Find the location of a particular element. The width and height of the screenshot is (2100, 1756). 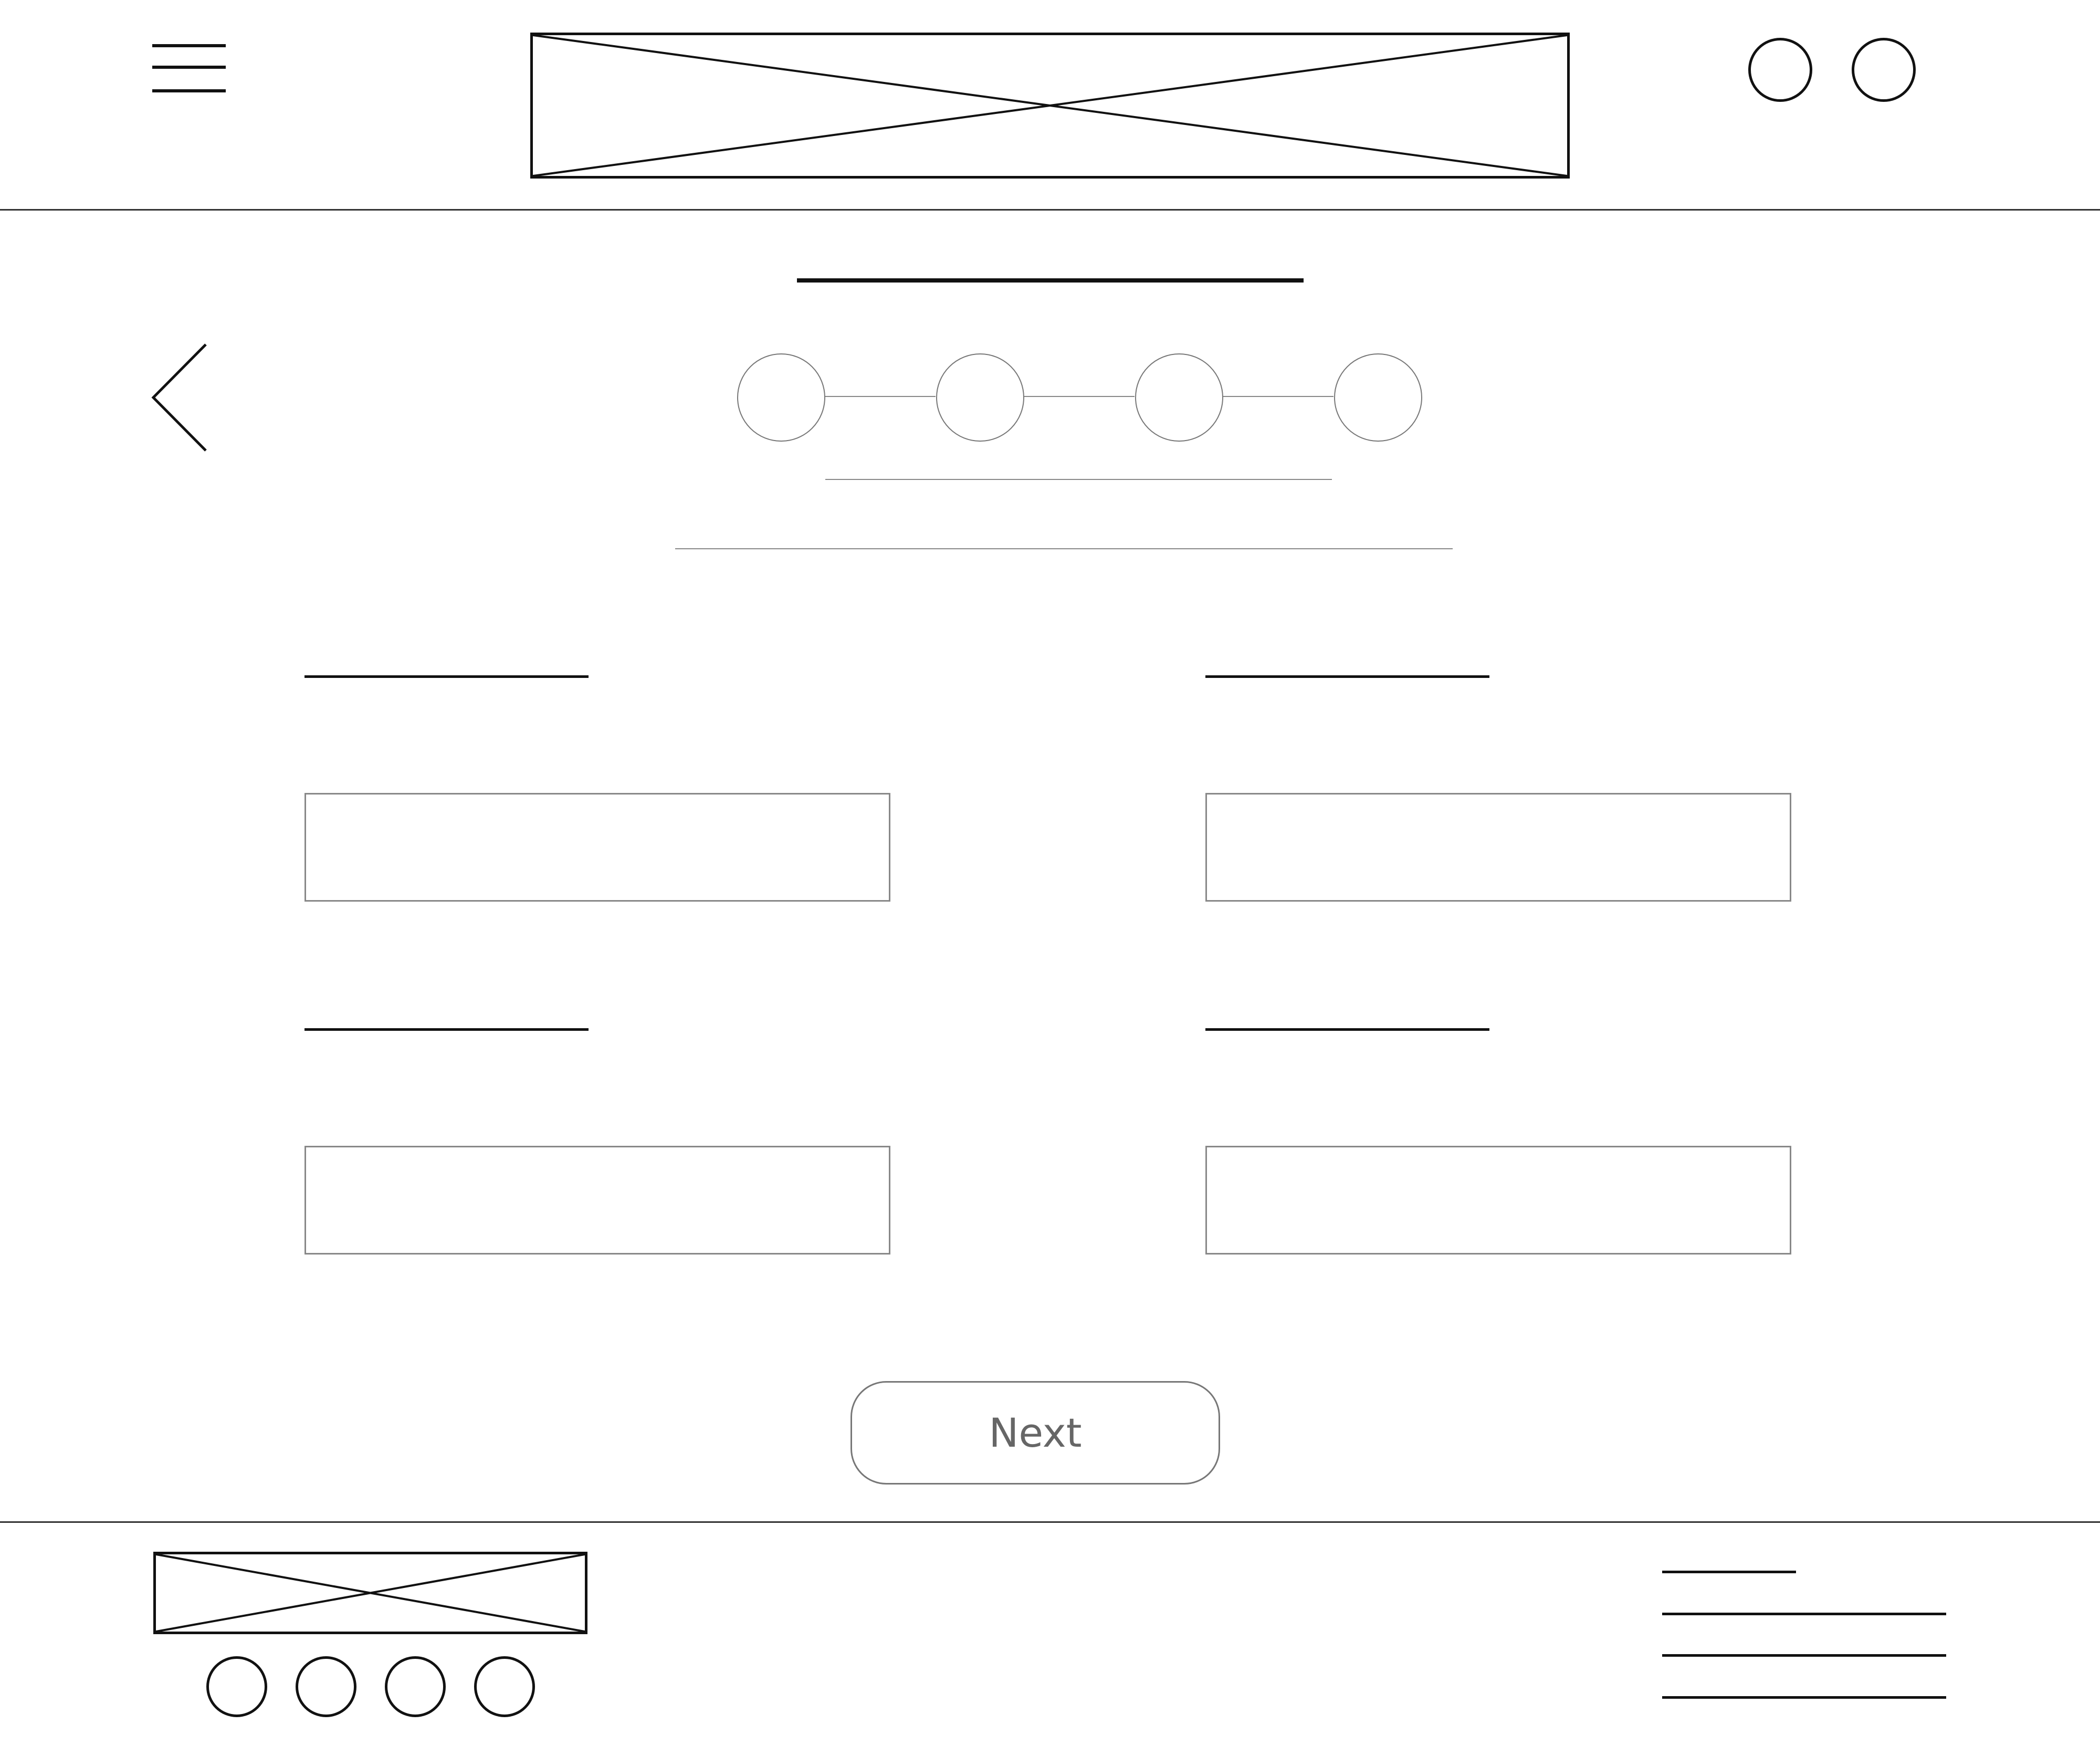

step-caption-placeholder is located at coordinates (1078, 480).